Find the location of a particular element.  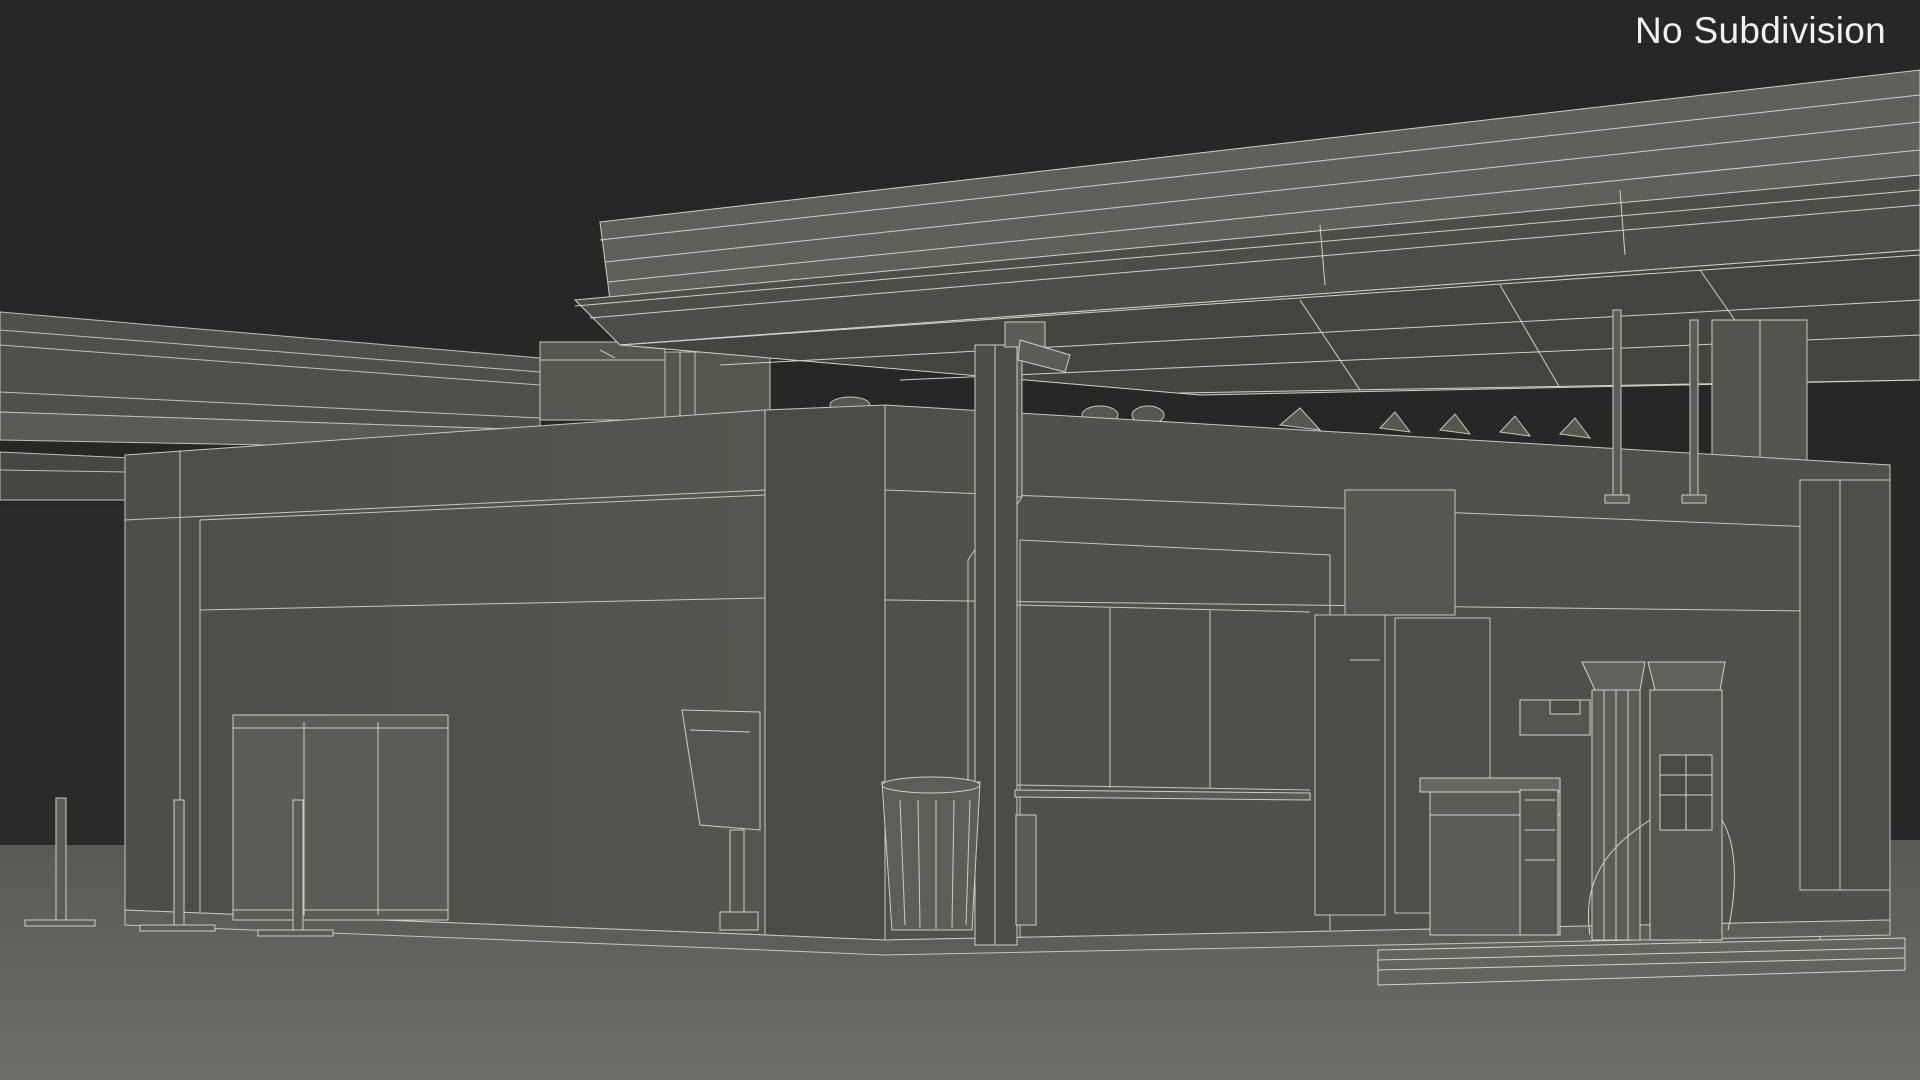

viewport-mode-label: No Subdivision is located at coordinates (1760, 30).